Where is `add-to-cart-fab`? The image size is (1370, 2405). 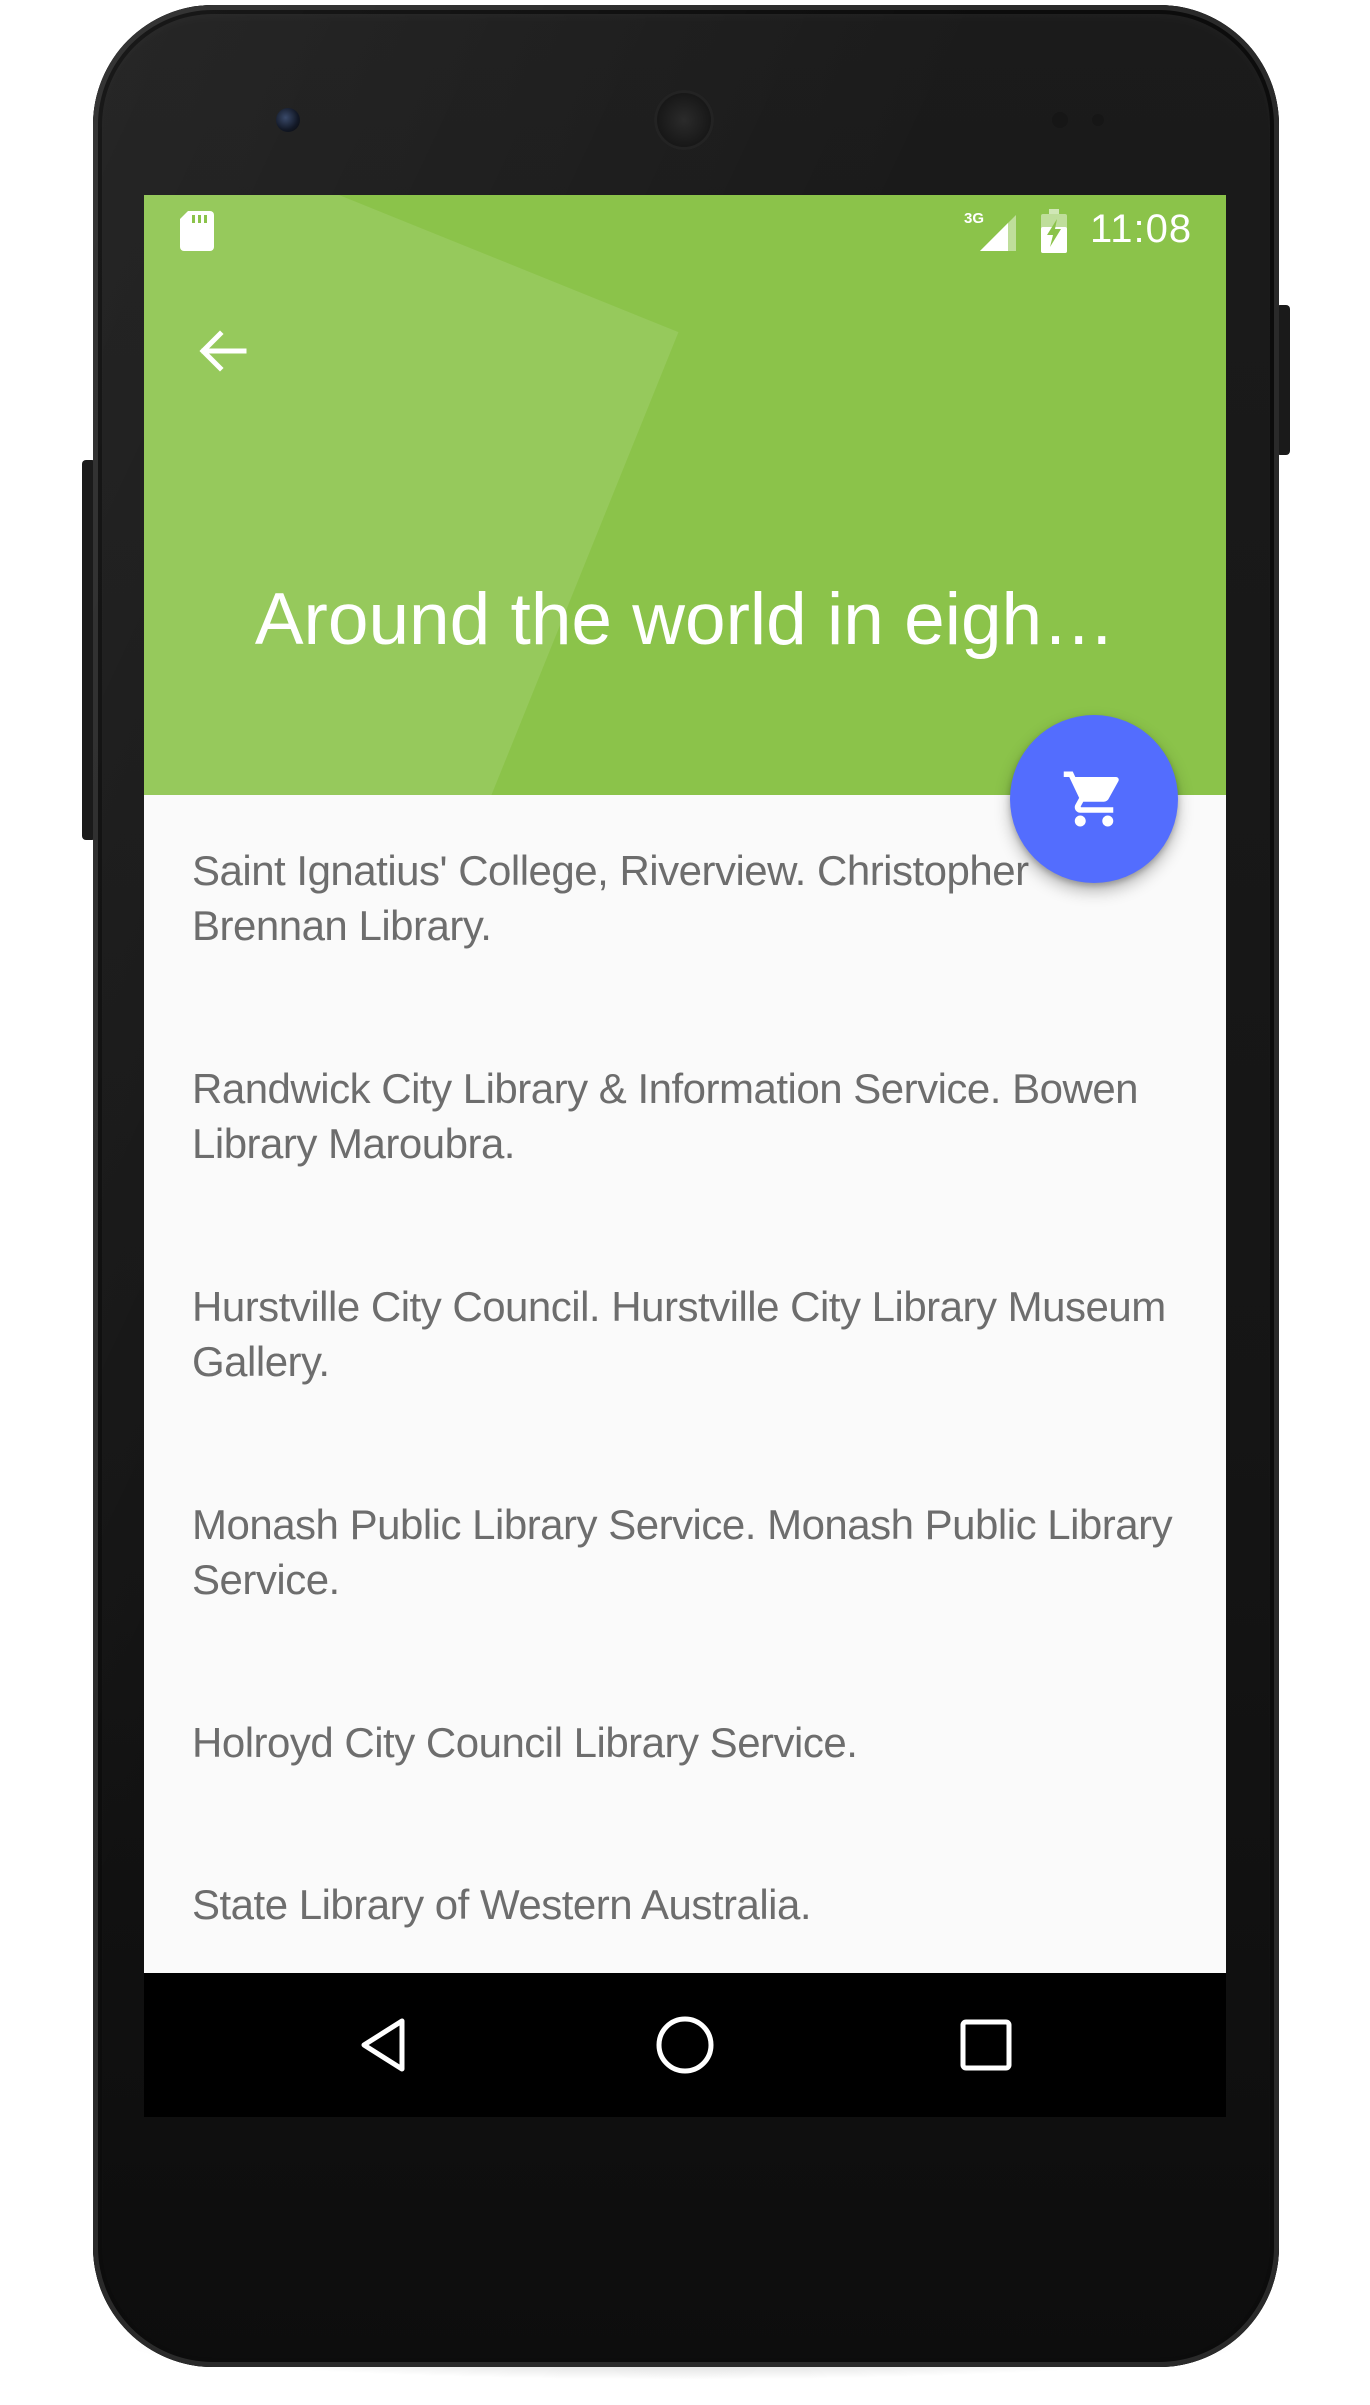
add-to-cart-fab is located at coordinates (1094, 799).